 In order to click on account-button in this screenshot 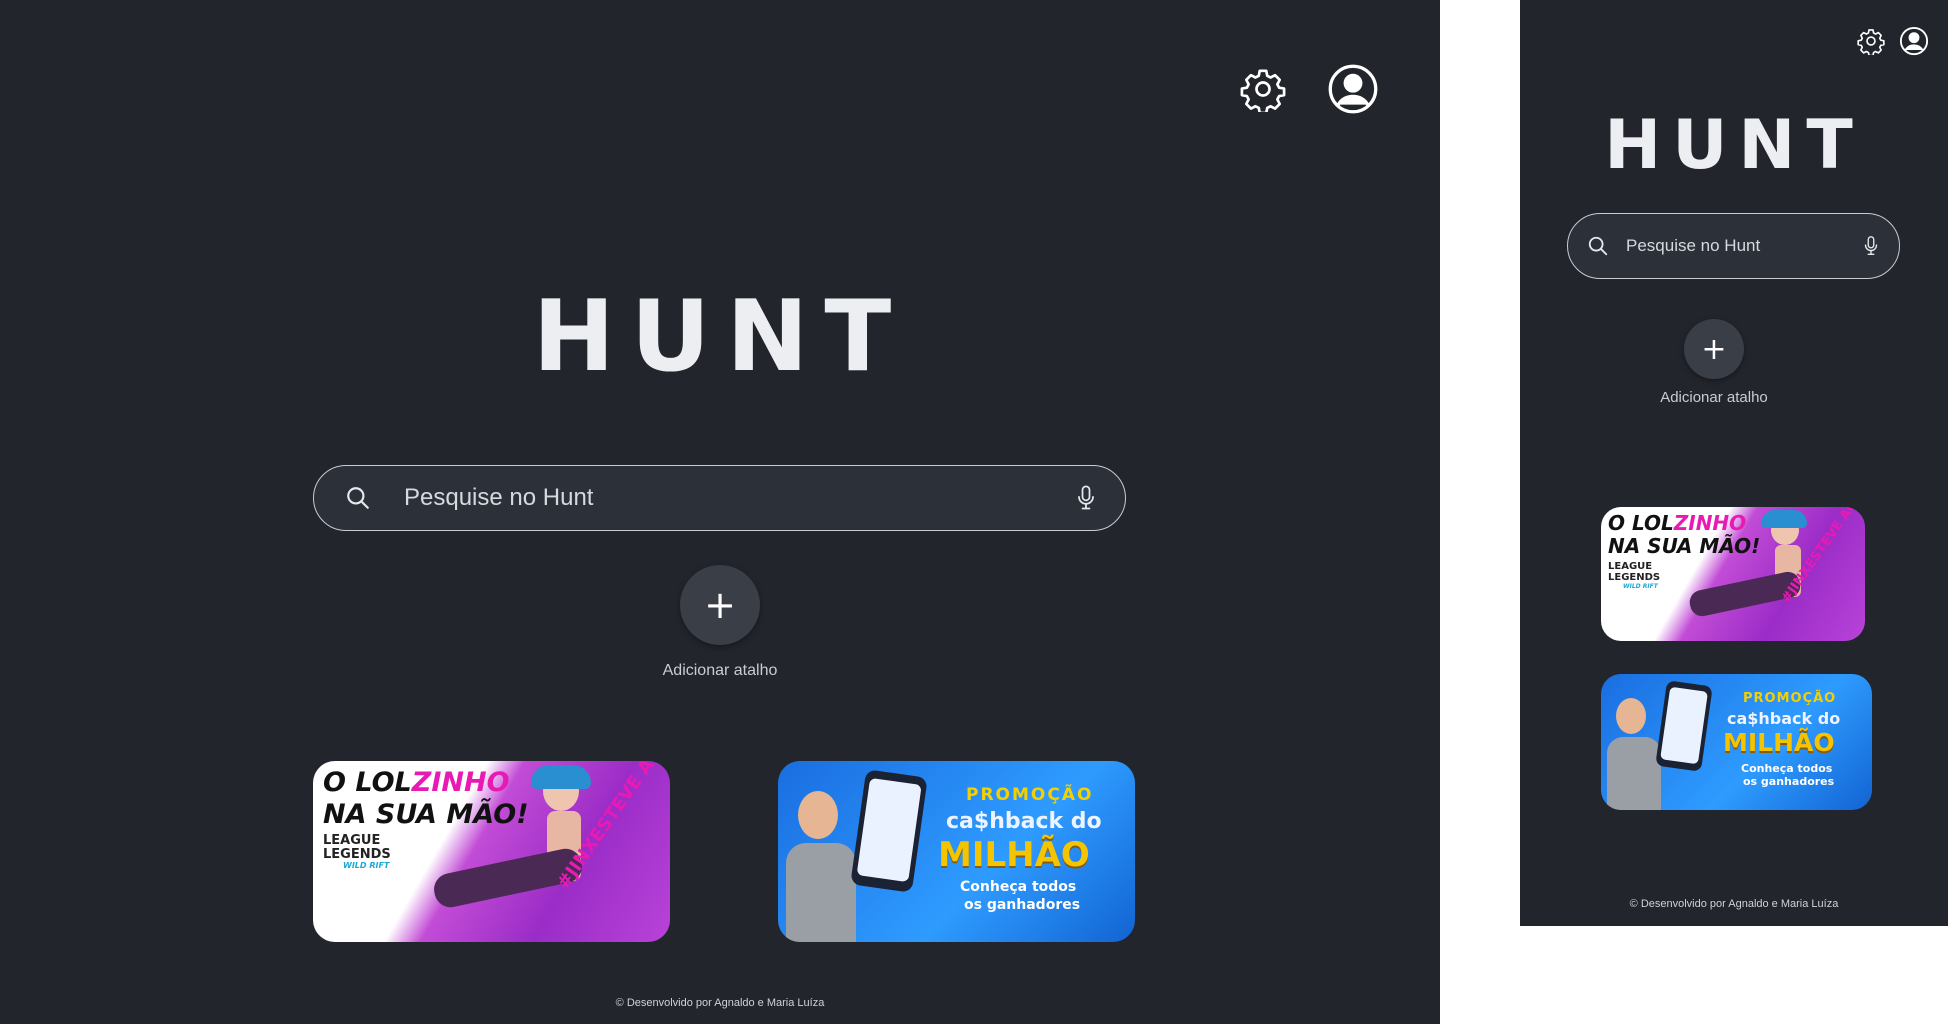, I will do `click(1353, 89)`.